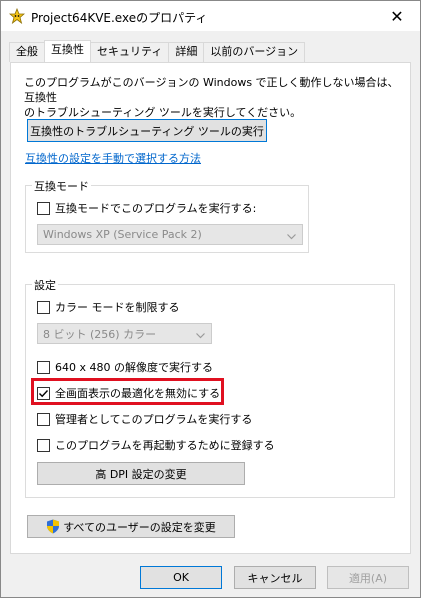 Image resolution: width=421 pixels, height=598 pixels. Describe the element at coordinates (100, 334) in the screenshot. I see `color-depth-select-value: 8 ビット (256) カラー` at that location.